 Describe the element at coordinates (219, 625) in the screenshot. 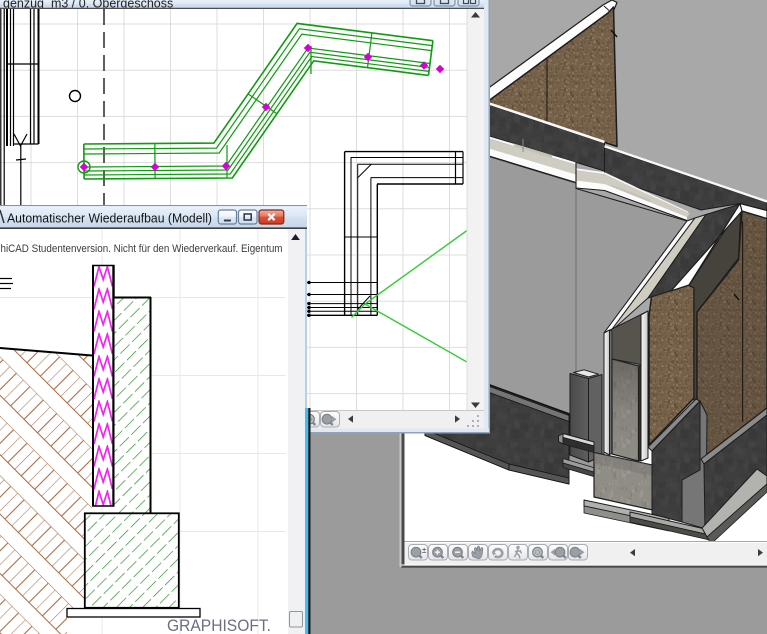

I see `svg-text: GRAPHISOFT.` at that location.